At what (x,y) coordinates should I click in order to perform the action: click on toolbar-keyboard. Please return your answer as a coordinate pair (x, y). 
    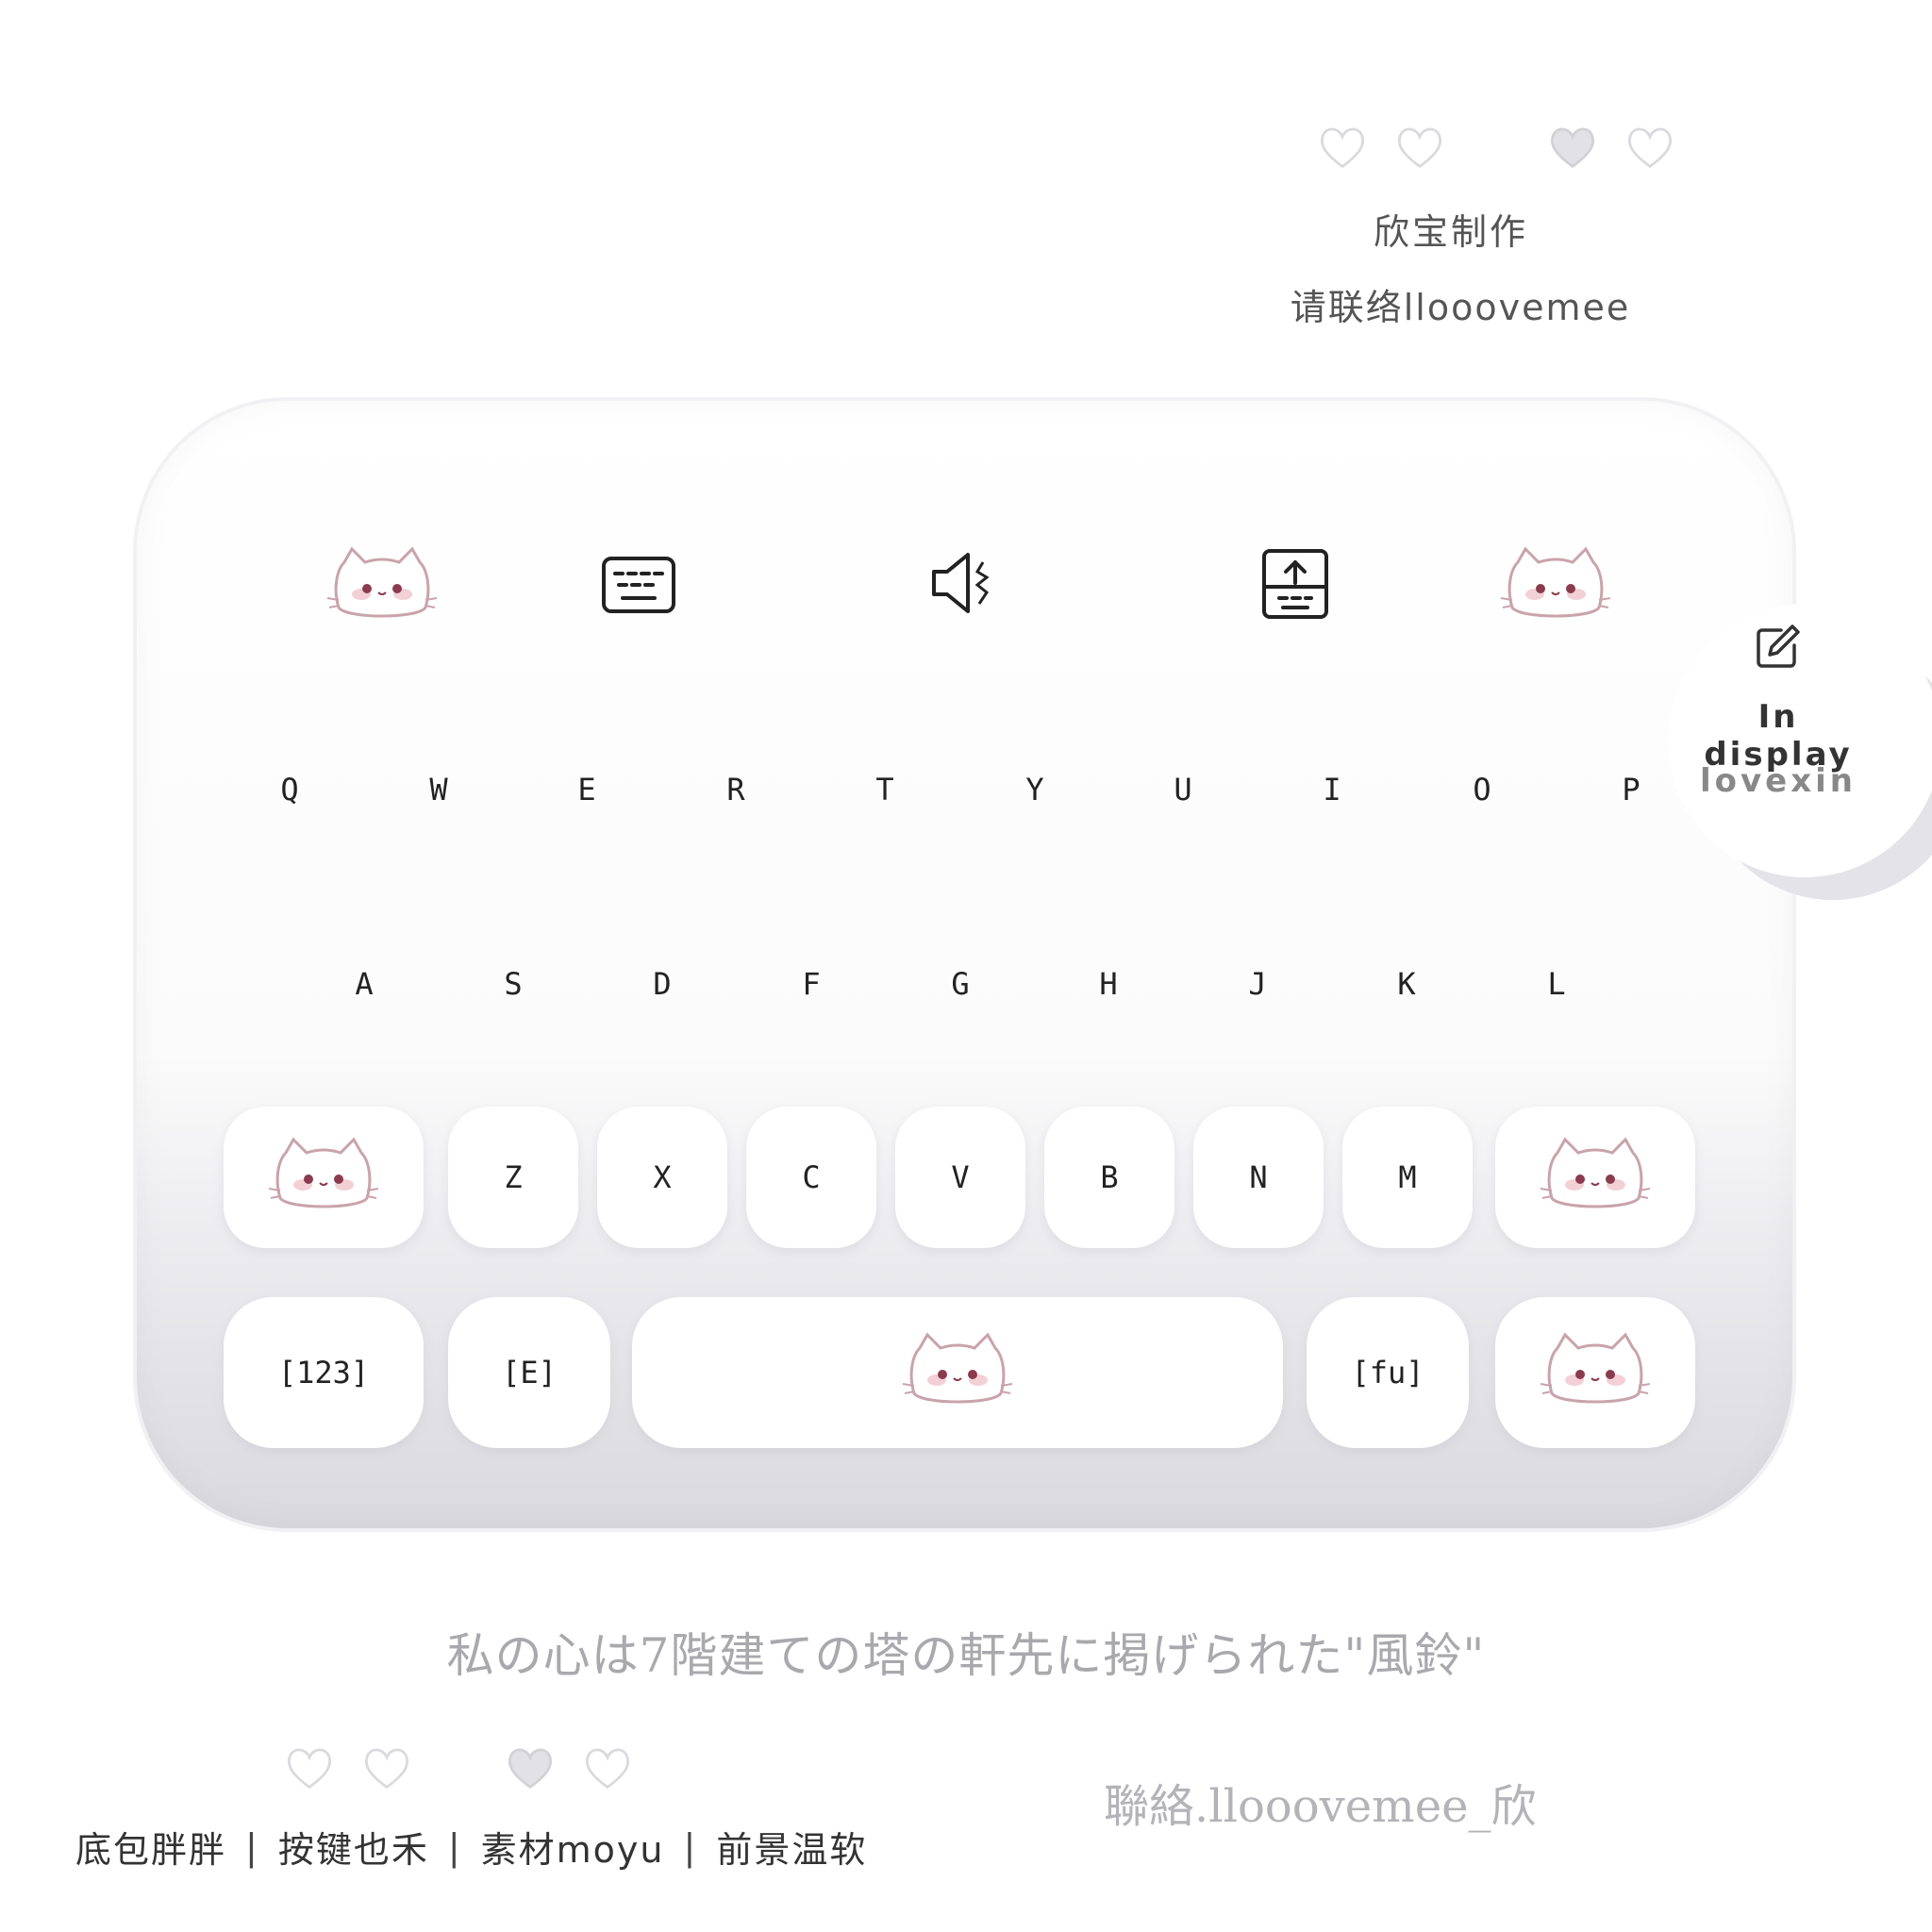
    Looking at the image, I should click on (639, 585).